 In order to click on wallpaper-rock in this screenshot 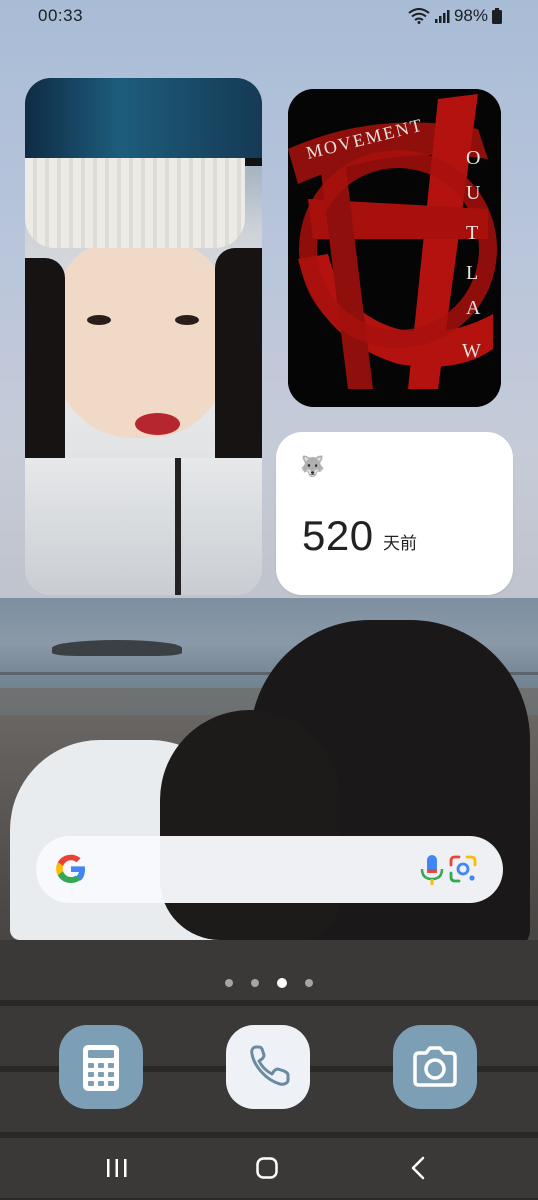, I will do `click(117, 648)`.